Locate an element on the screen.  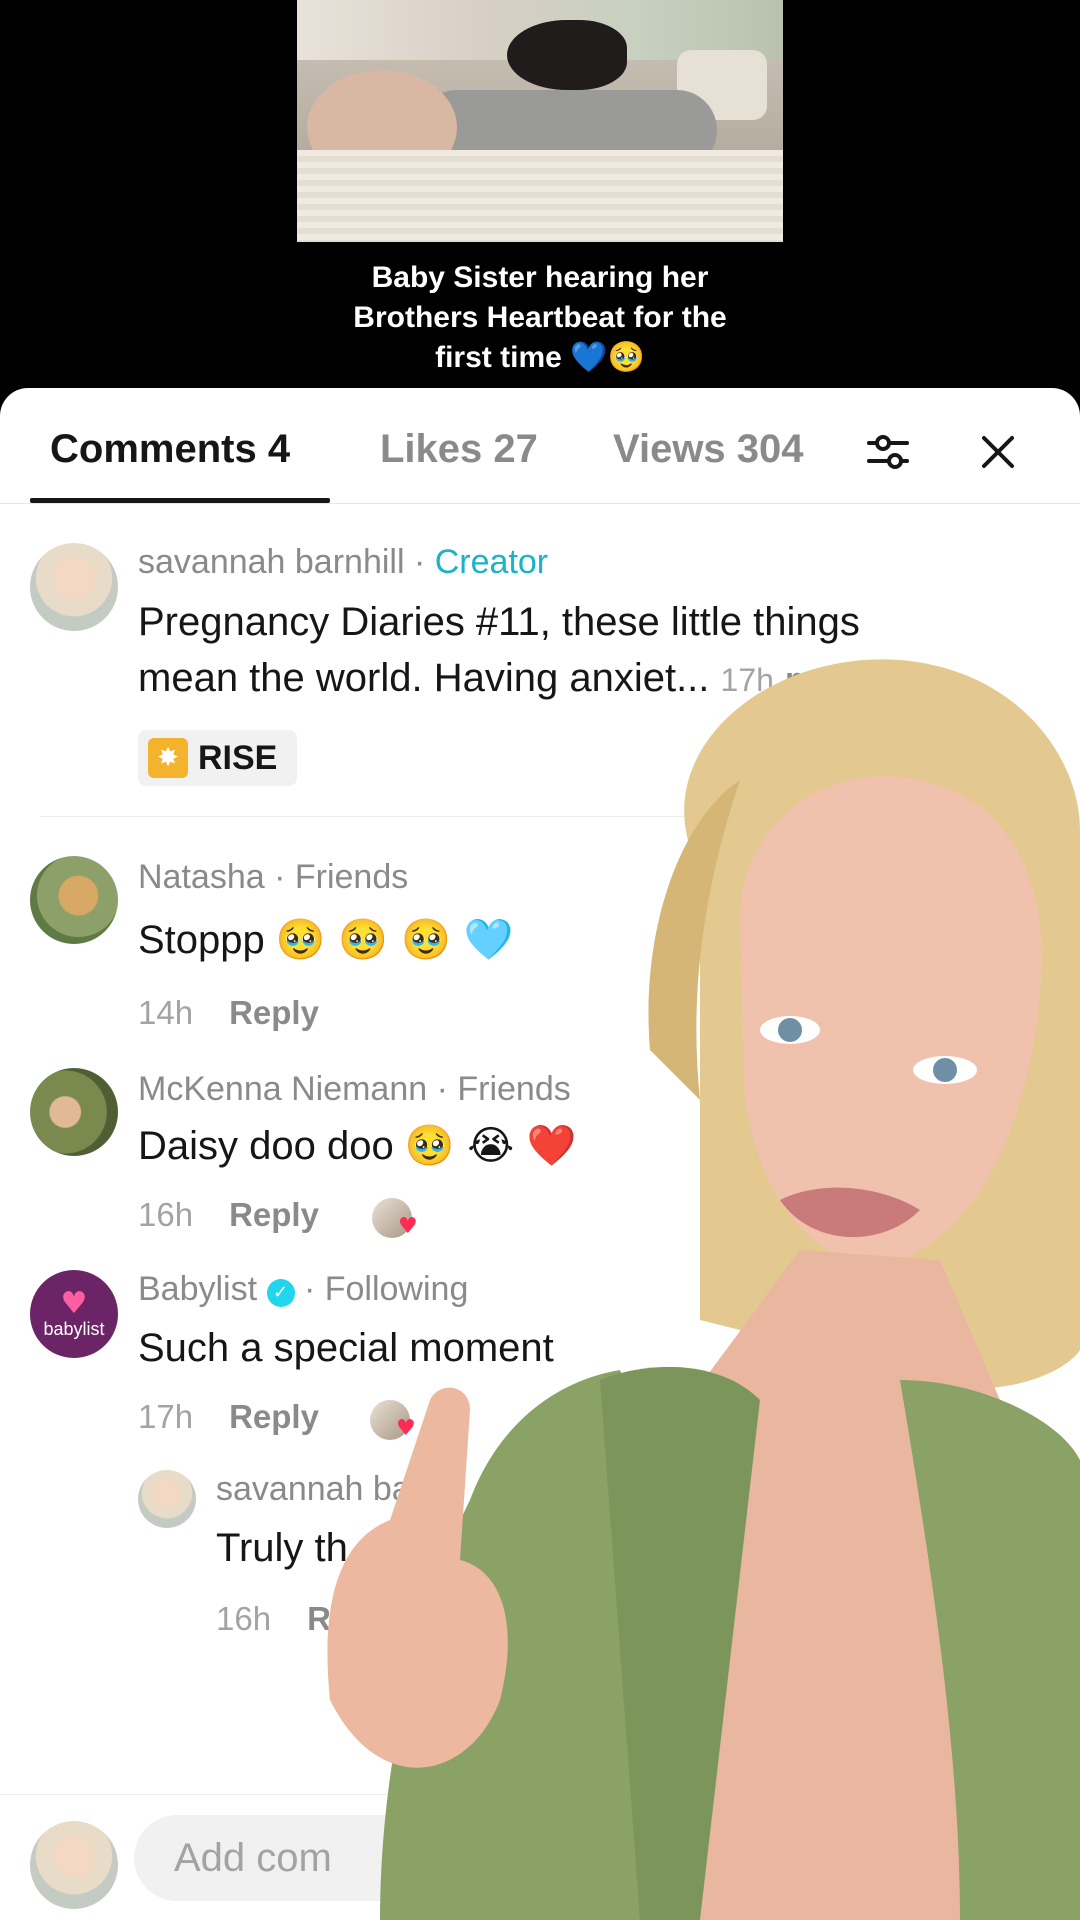
babylist-logo-text: babylist is located at coordinates (74, 1329).